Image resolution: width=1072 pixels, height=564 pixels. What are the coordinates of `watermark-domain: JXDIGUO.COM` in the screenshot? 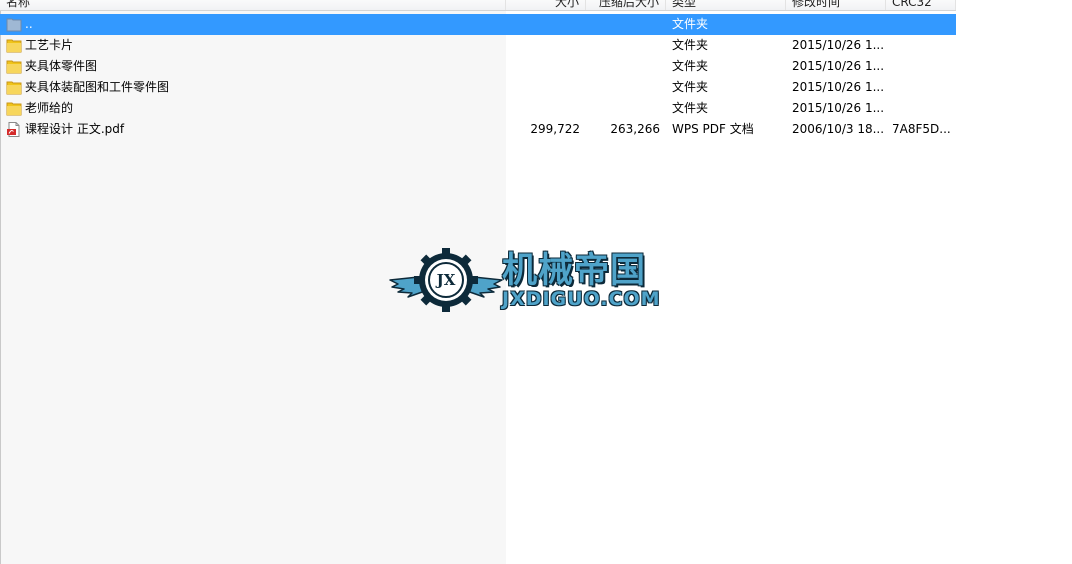 It's located at (581, 299).